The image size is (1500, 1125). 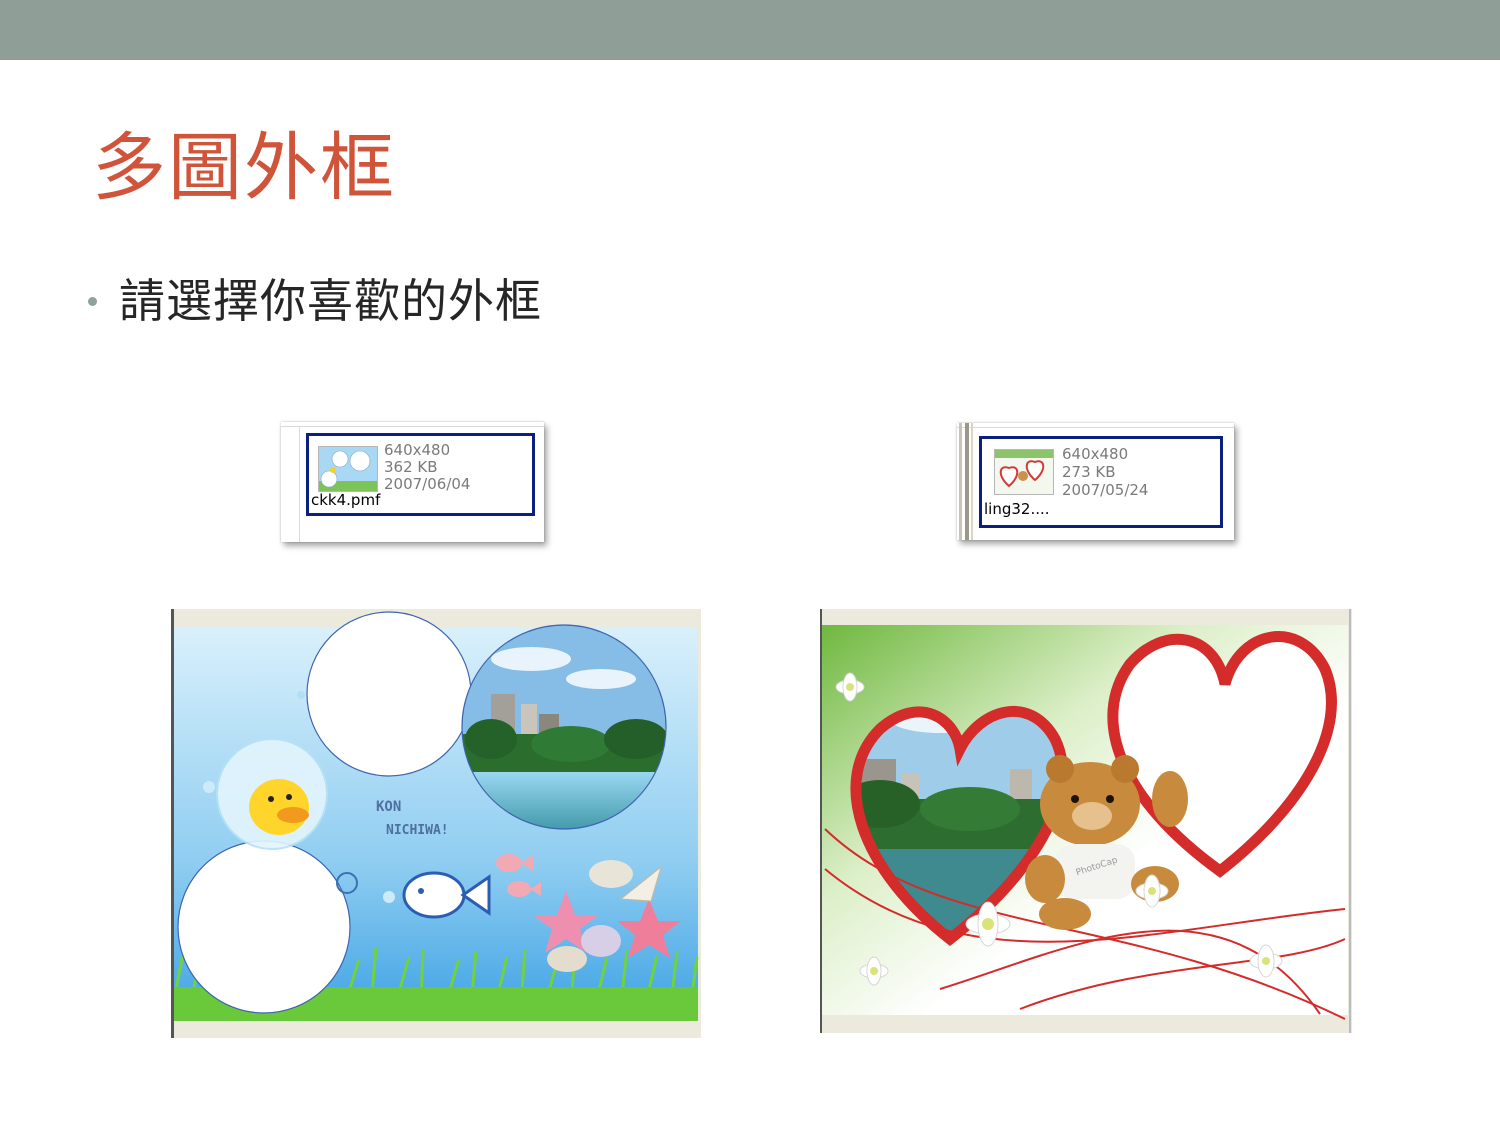 I want to click on frame-preview-hearts: PhotoCap, so click(x=1086, y=821).